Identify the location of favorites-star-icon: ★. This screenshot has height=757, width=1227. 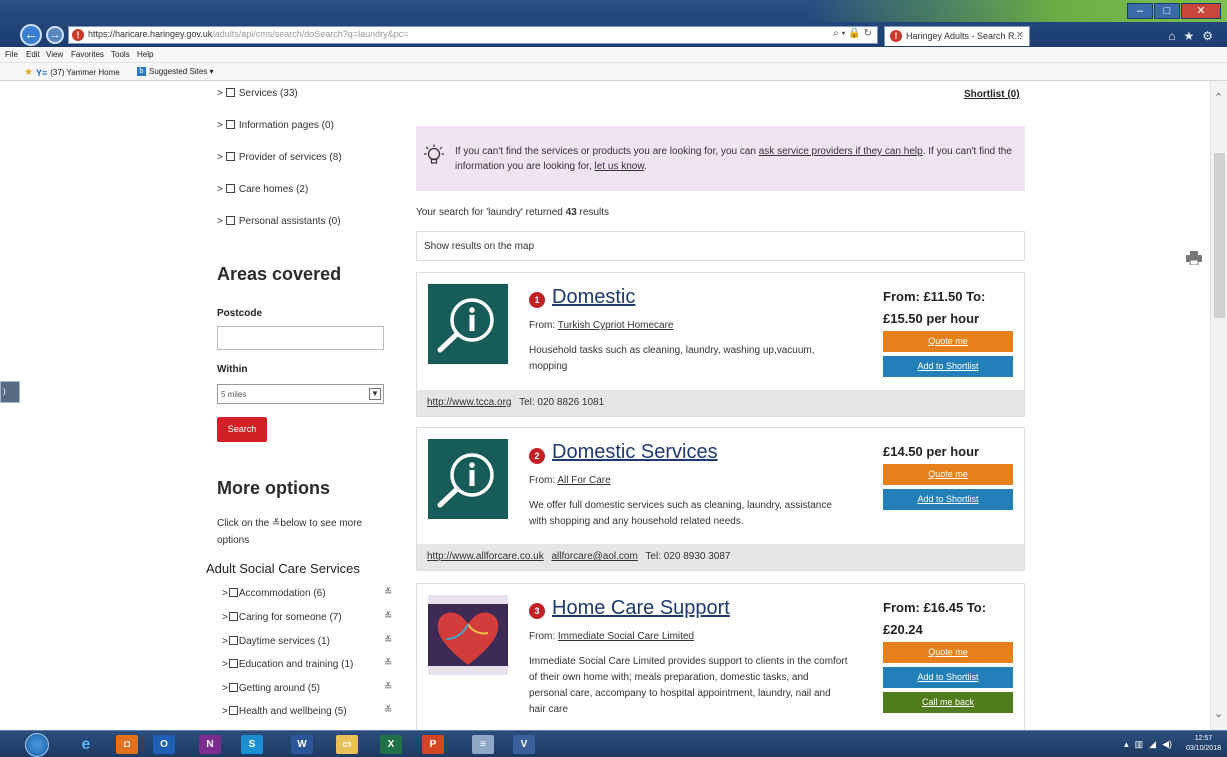
(1188, 36).